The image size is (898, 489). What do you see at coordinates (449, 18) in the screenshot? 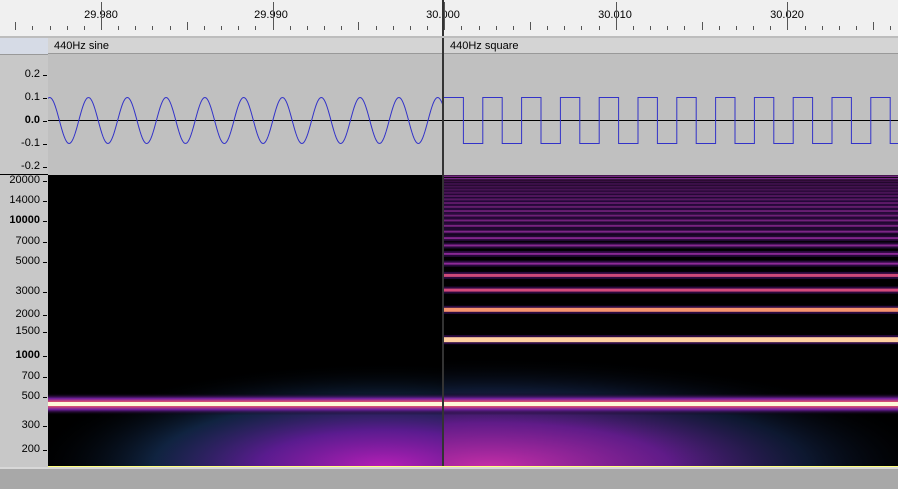
I see `timeline-ruler: 29.98029.99030.00030.01030.020` at bounding box center [449, 18].